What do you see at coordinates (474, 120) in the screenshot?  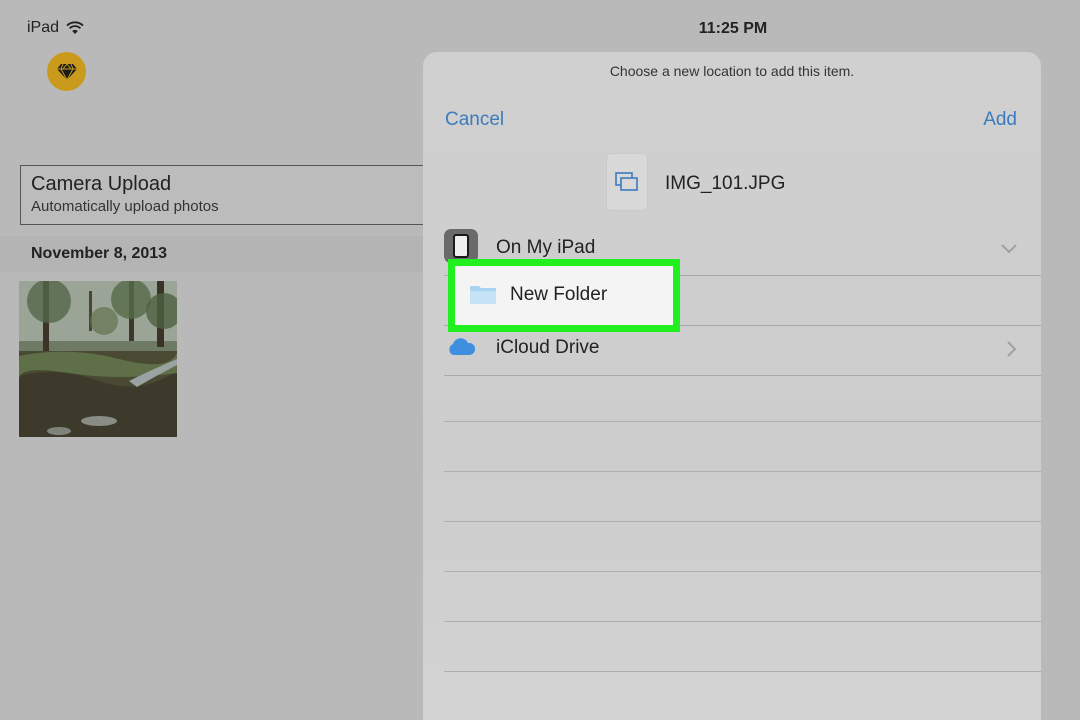 I see `cancel-button: Cancel` at bounding box center [474, 120].